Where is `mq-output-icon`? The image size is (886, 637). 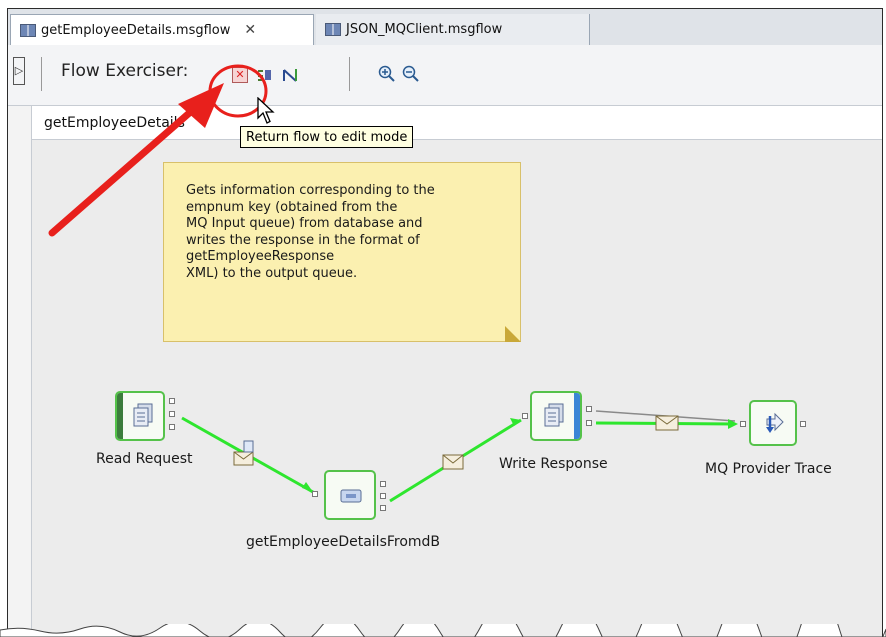
mq-output-icon is located at coordinates (554, 415).